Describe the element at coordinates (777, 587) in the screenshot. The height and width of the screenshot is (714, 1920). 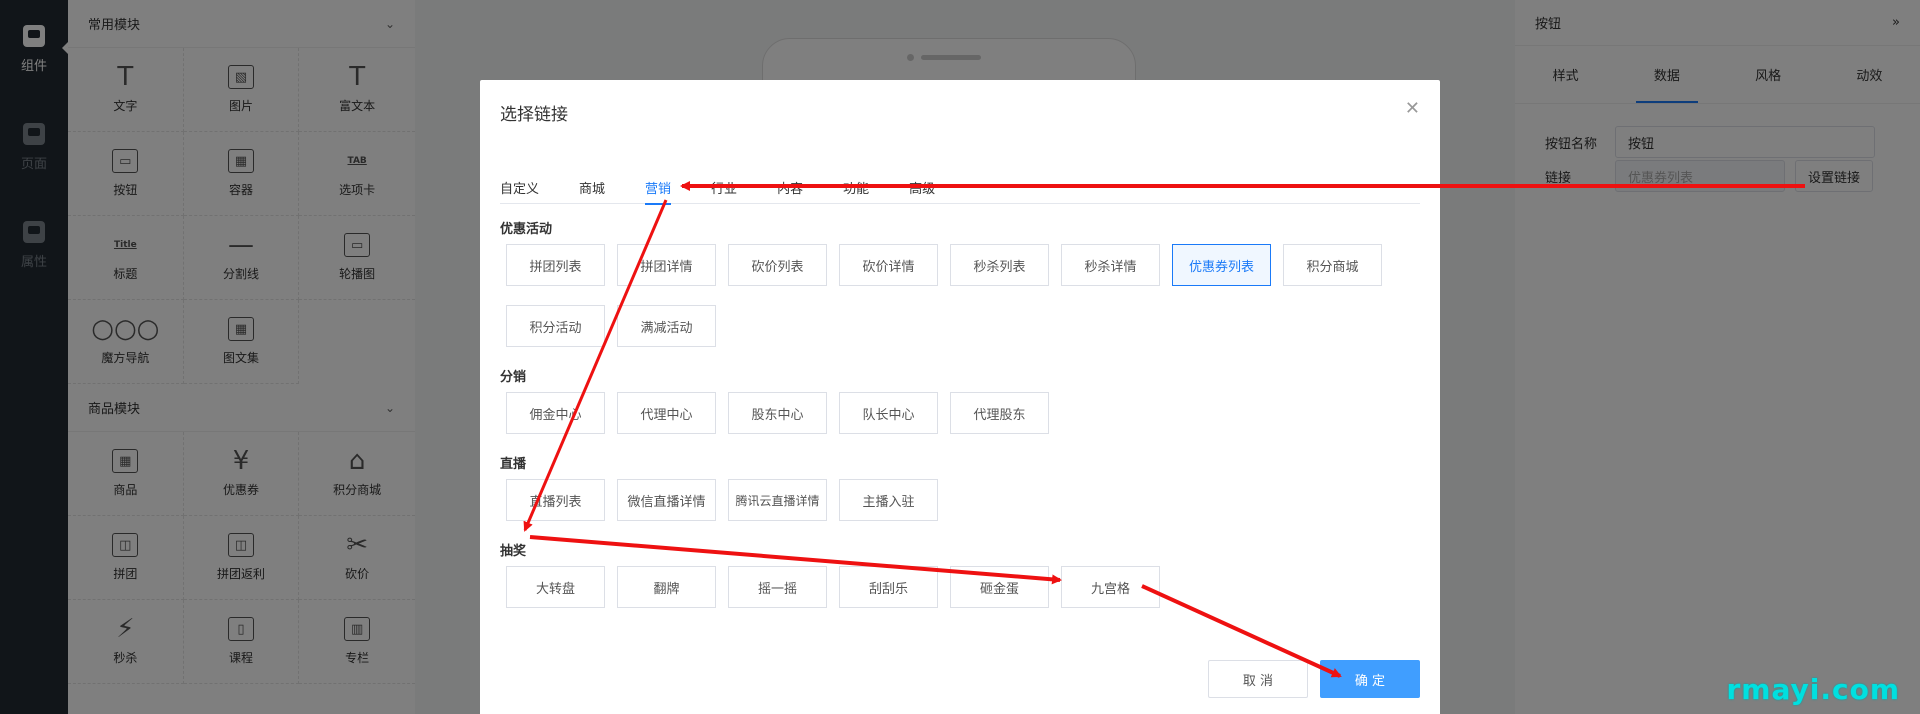
I see `link-option-button: 摇一摇` at that location.